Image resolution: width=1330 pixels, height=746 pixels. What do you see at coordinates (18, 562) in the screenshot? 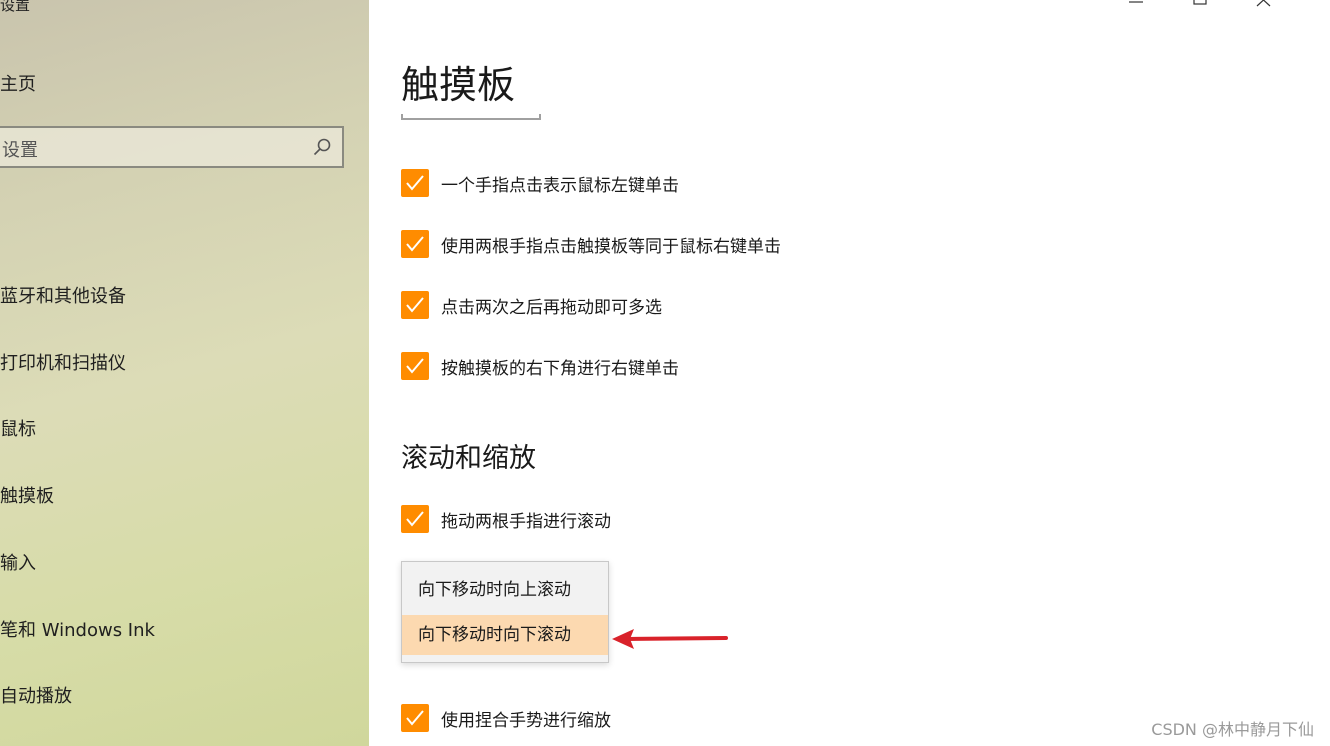
I see `sidebar-item-typing: 输入` at bounding box center [18, 562].